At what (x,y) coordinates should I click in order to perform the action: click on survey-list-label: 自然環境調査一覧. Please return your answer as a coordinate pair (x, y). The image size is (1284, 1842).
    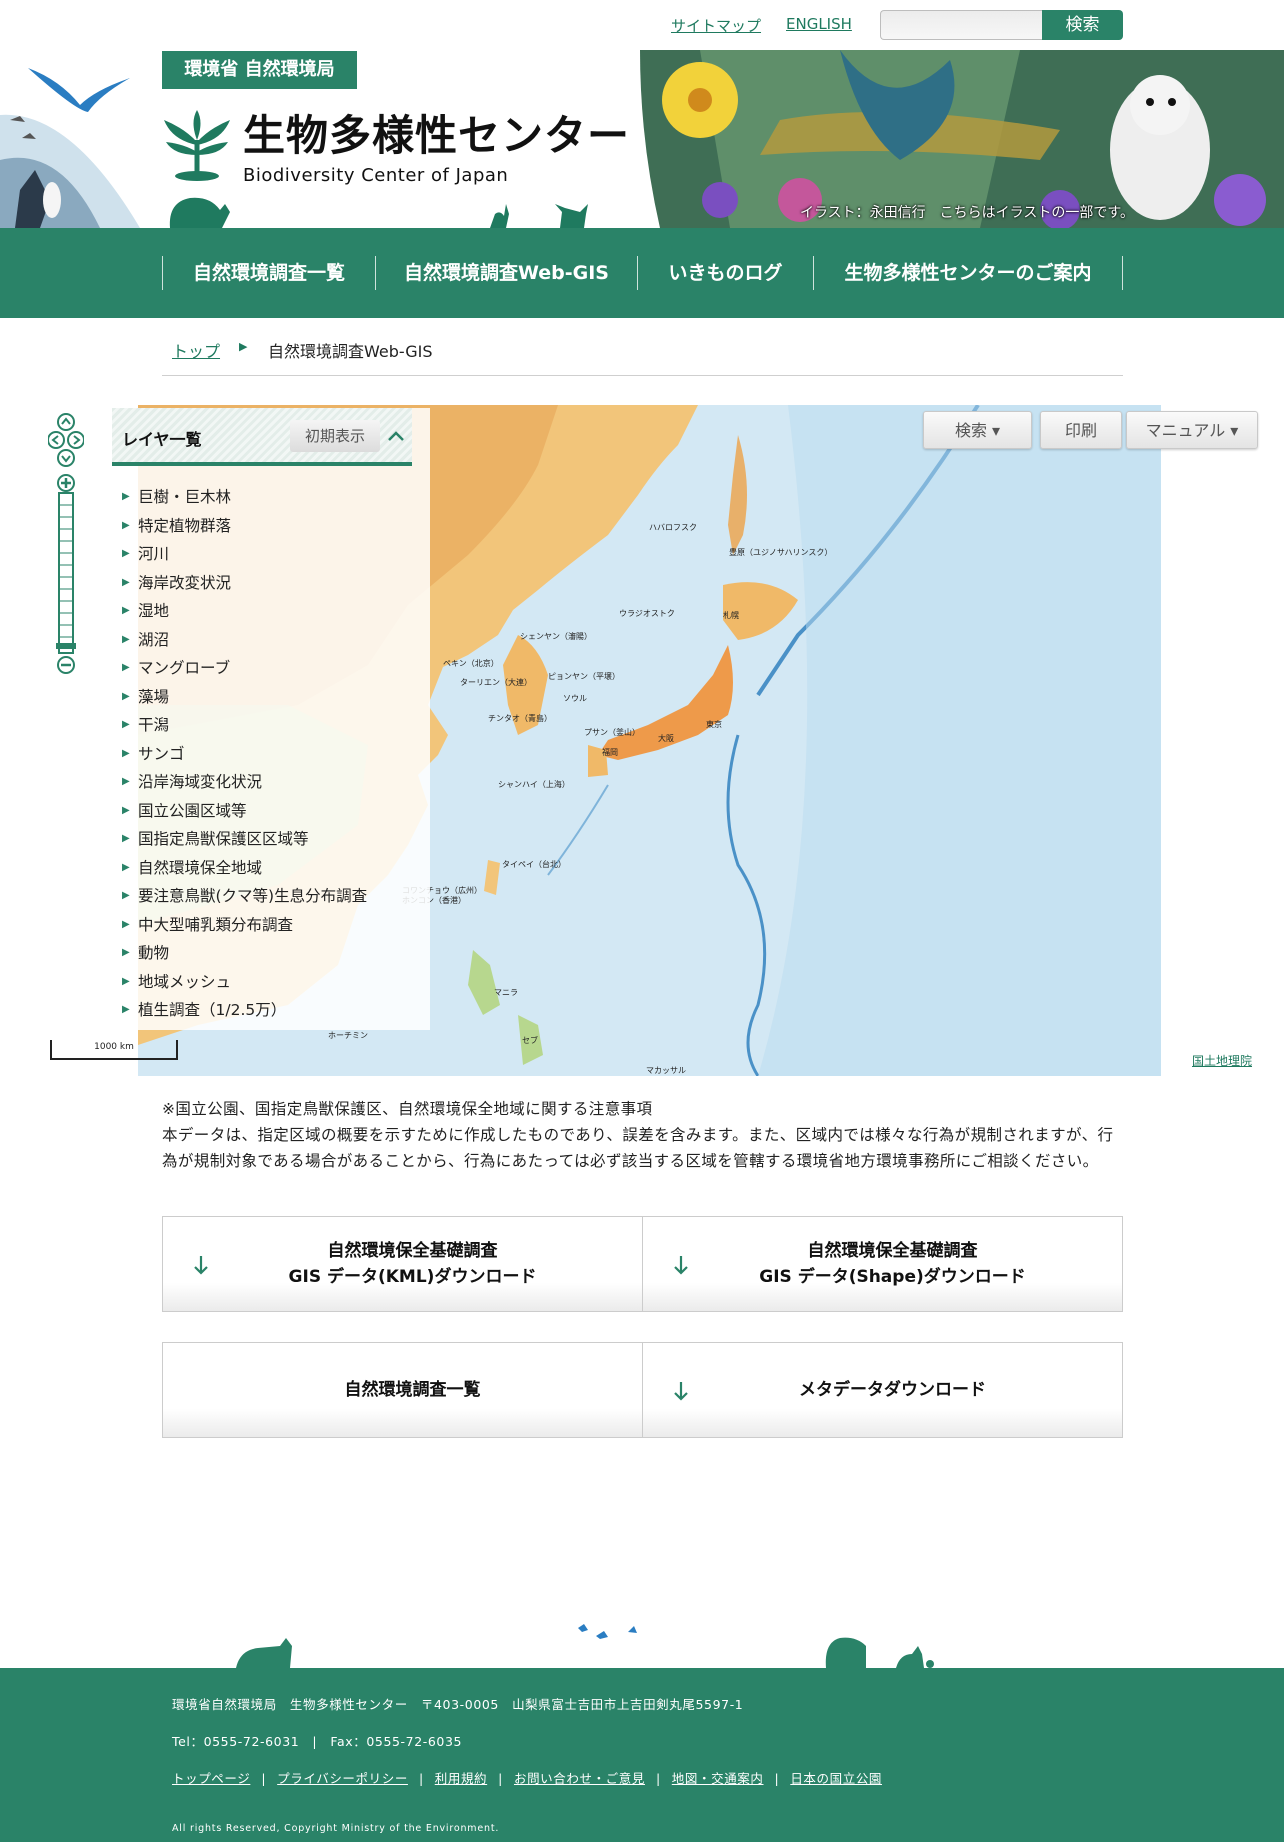
    Looking at the image, I should click on (412, 1390).